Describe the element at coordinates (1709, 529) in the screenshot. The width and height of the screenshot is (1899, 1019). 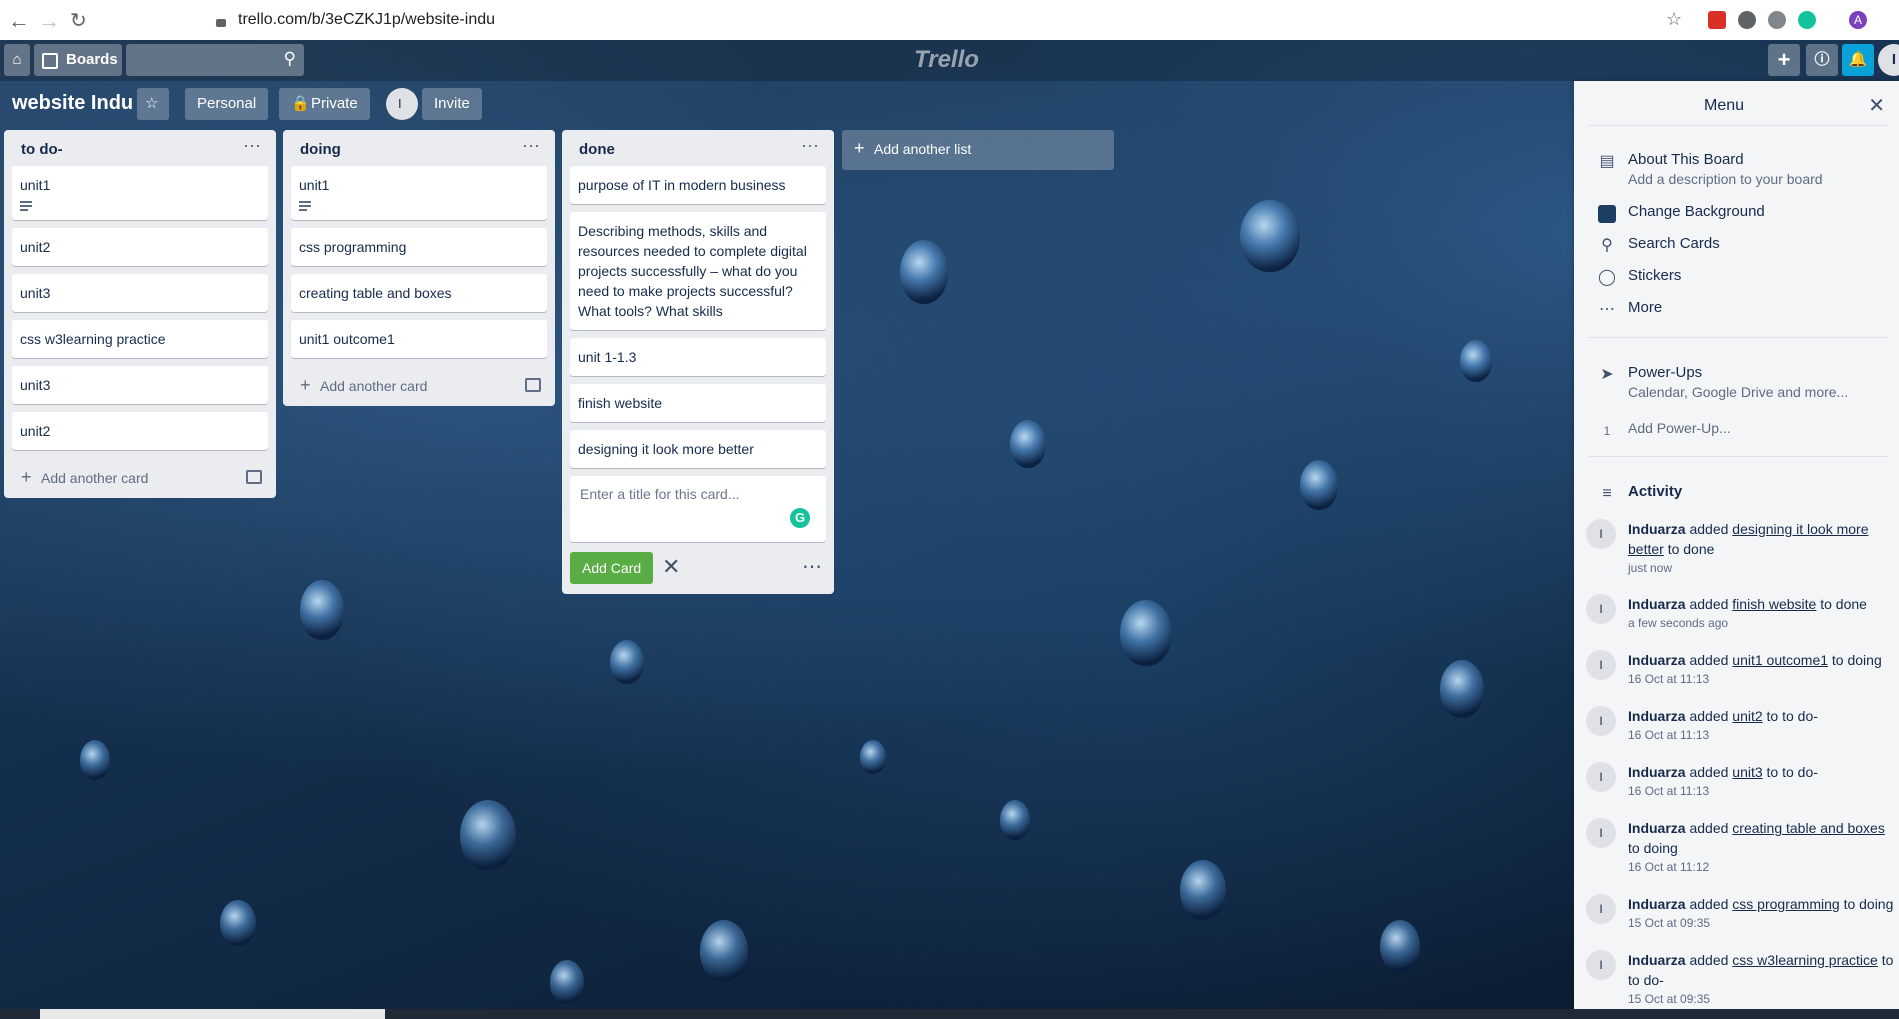
I see `activity-verb: added` at that location.